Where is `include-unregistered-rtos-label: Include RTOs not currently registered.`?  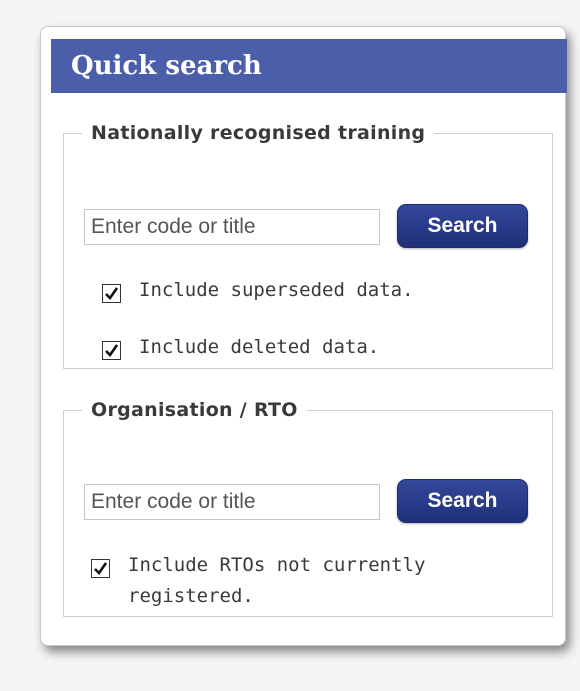 include-unregistered-rtos-label: Include RTOs not currently registered. is located at coordinates (277, 580).